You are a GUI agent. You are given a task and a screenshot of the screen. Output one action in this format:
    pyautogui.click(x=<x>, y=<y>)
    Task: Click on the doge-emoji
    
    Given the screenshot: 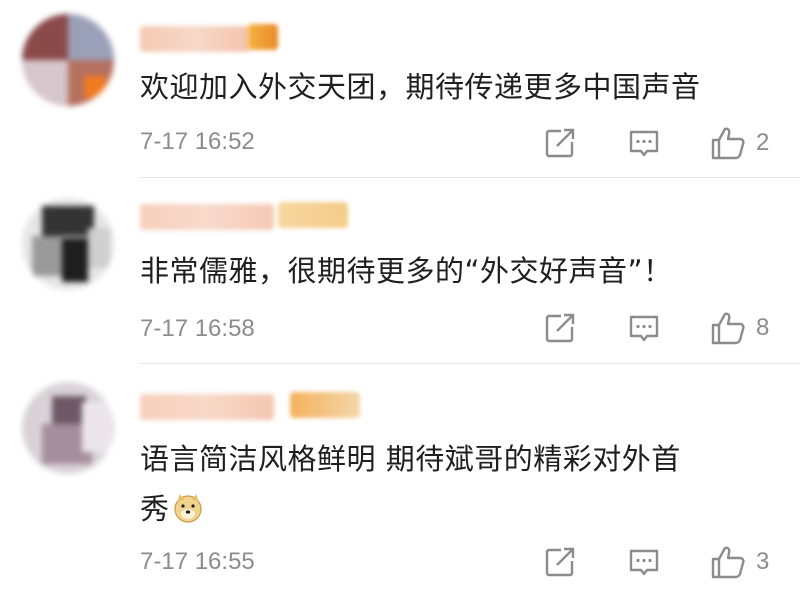 What is the action you would take?
    pyautogui.click(x=188, y=506)
    